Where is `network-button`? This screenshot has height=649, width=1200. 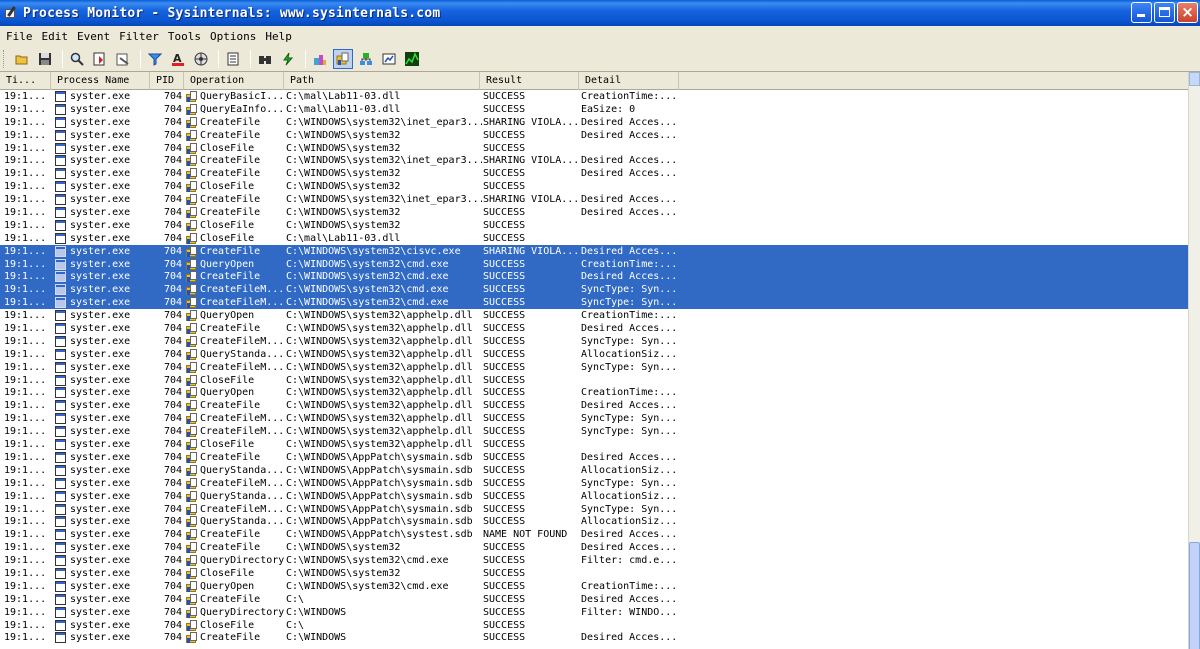 network-button is located at coordinates (201, 59).